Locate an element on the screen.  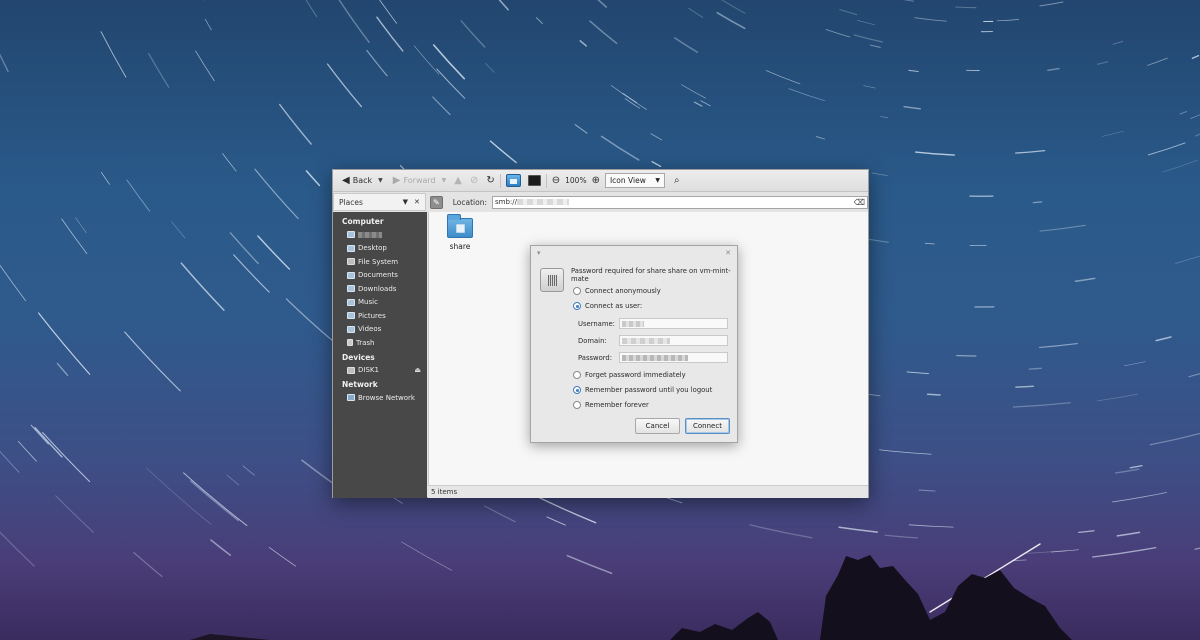
radio-connect-anonymously: Connect anonymously is located at coordinates (617, 291).